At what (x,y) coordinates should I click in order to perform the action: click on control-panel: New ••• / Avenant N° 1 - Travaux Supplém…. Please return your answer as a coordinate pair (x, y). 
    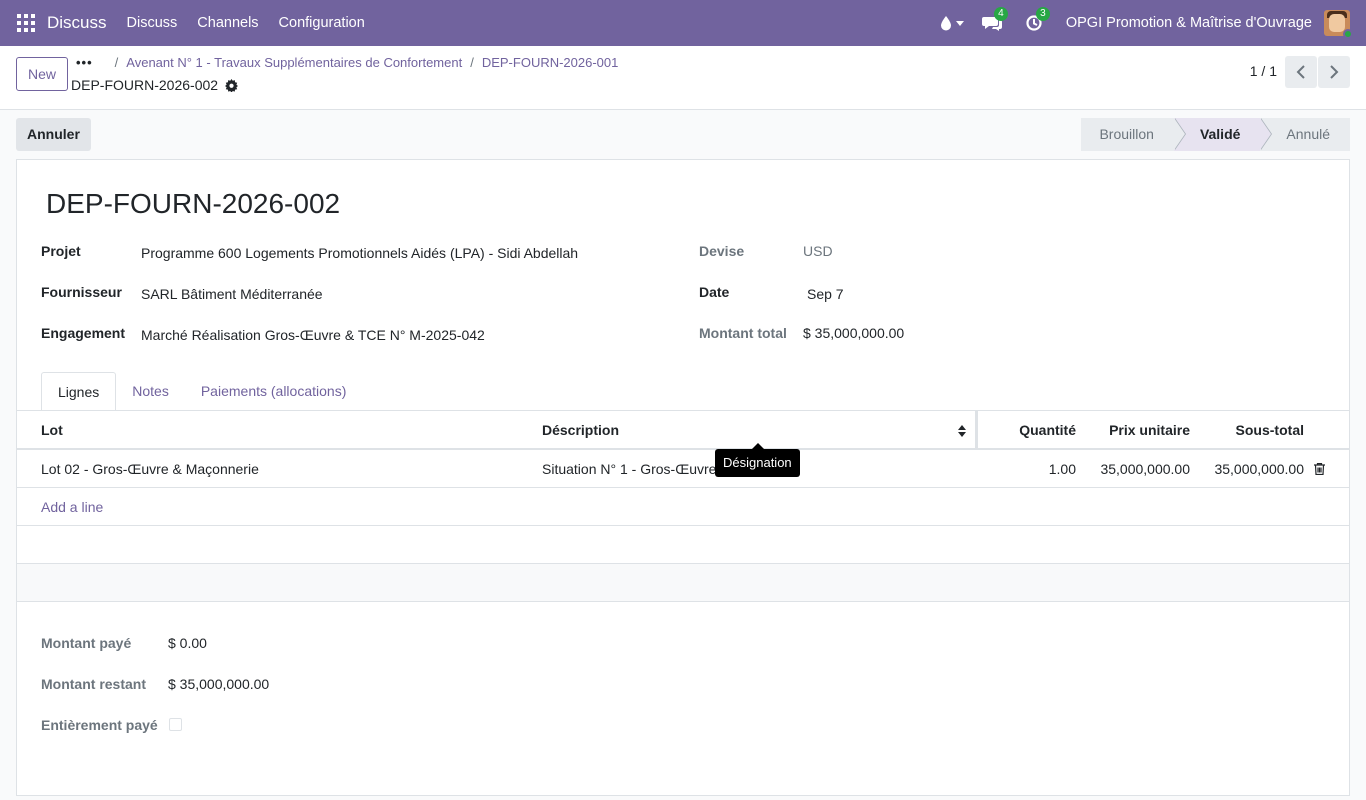
    Looking at the image, I should click on (683, 78).